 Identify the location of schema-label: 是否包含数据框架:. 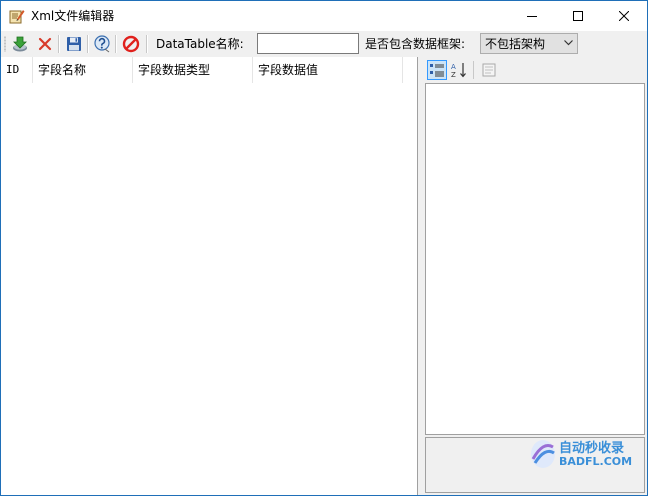
(415, 44).